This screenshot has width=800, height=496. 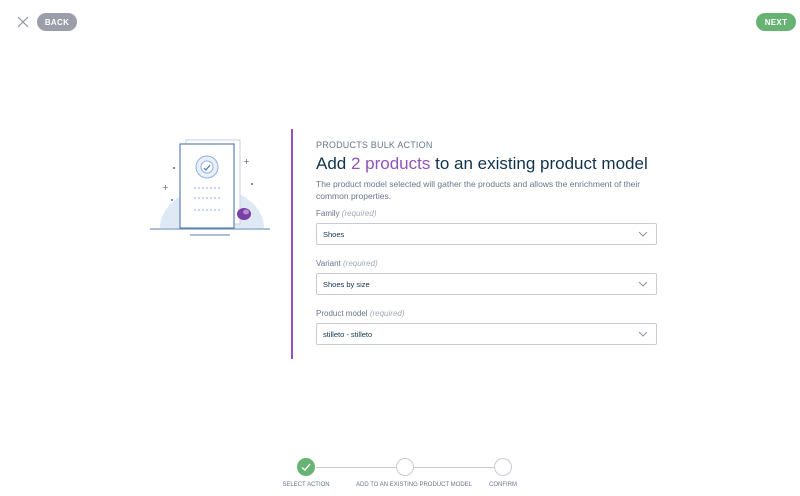 What do you see at coordinates (503, 485) in the screenshot?
I see `step-label-confirm: CONFIRM` at bounding box center [503, 485].